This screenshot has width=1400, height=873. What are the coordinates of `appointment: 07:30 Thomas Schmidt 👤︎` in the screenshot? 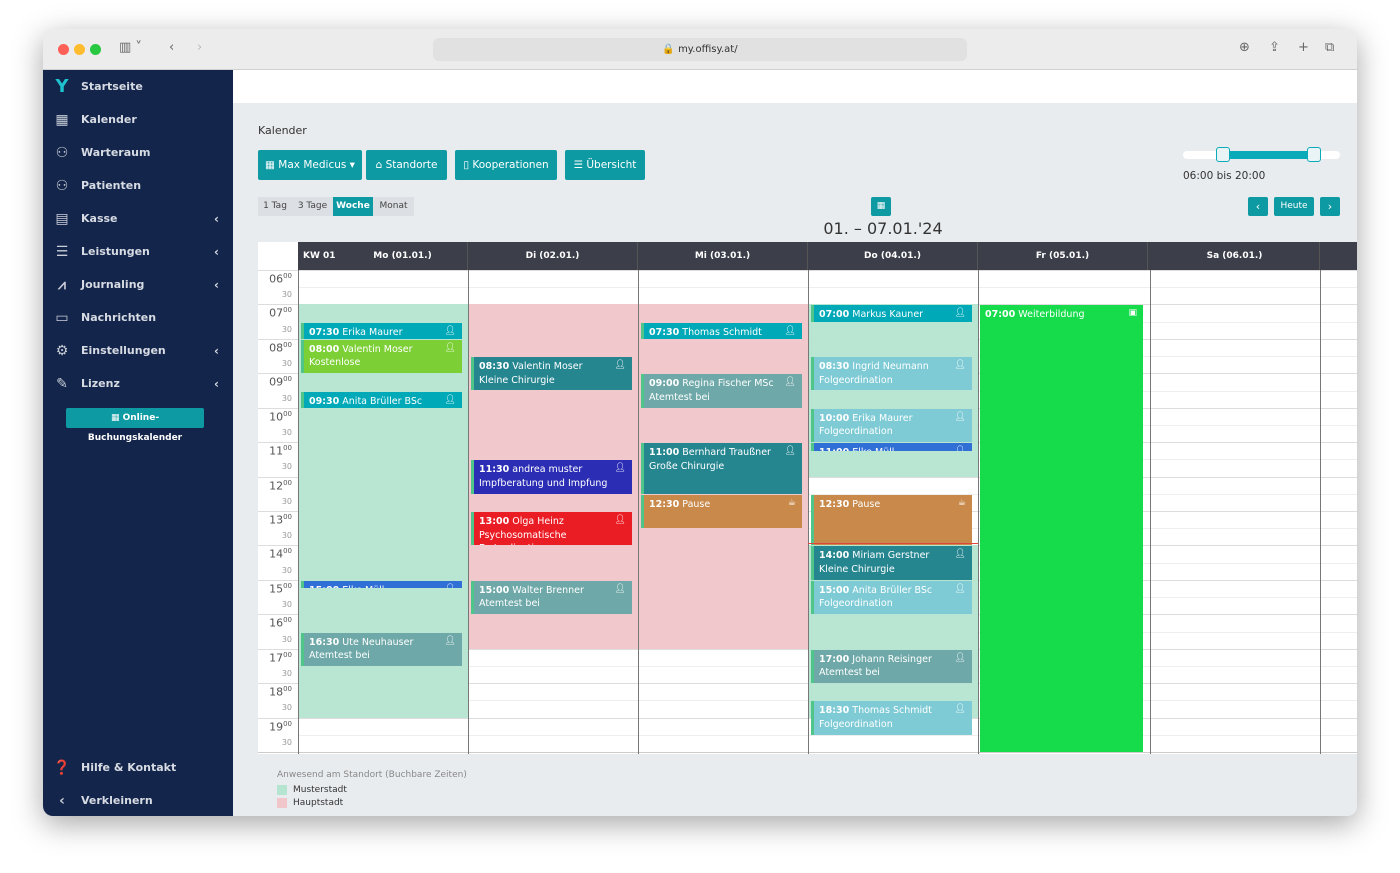 It's located at (721, 330).